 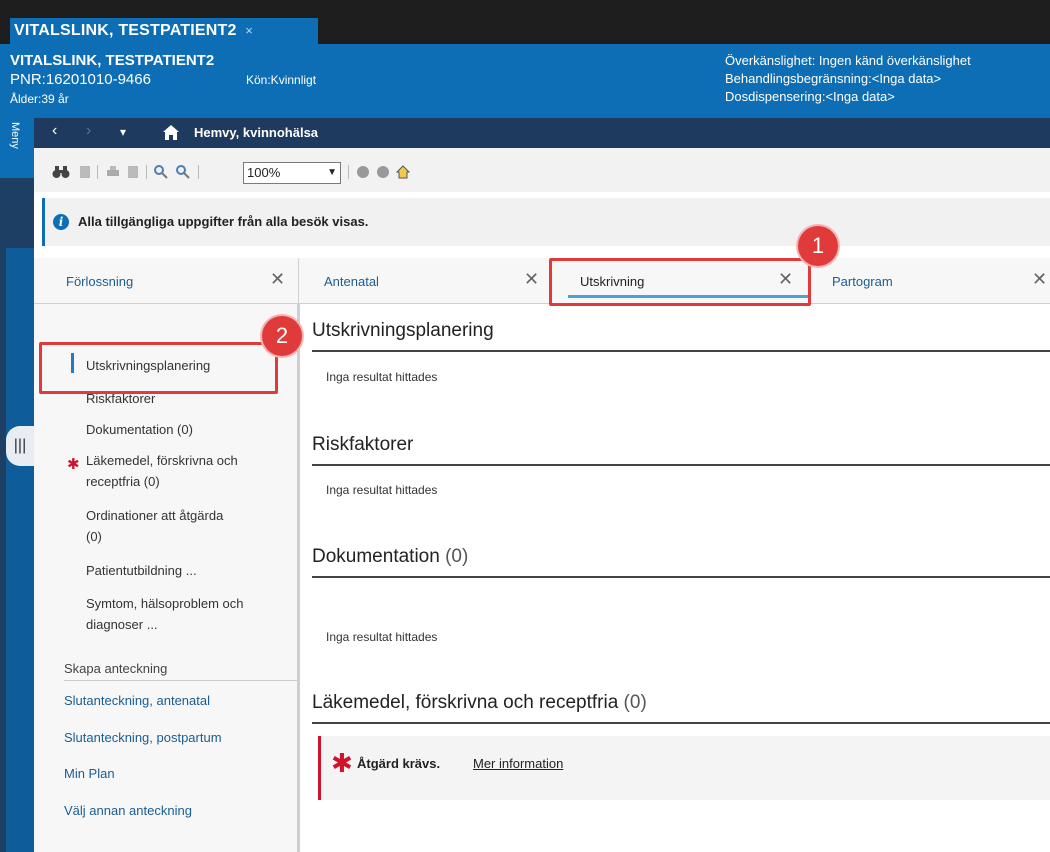 I want to click on note-link-other: Välj annan anteckning, so click(x=128, y=810).